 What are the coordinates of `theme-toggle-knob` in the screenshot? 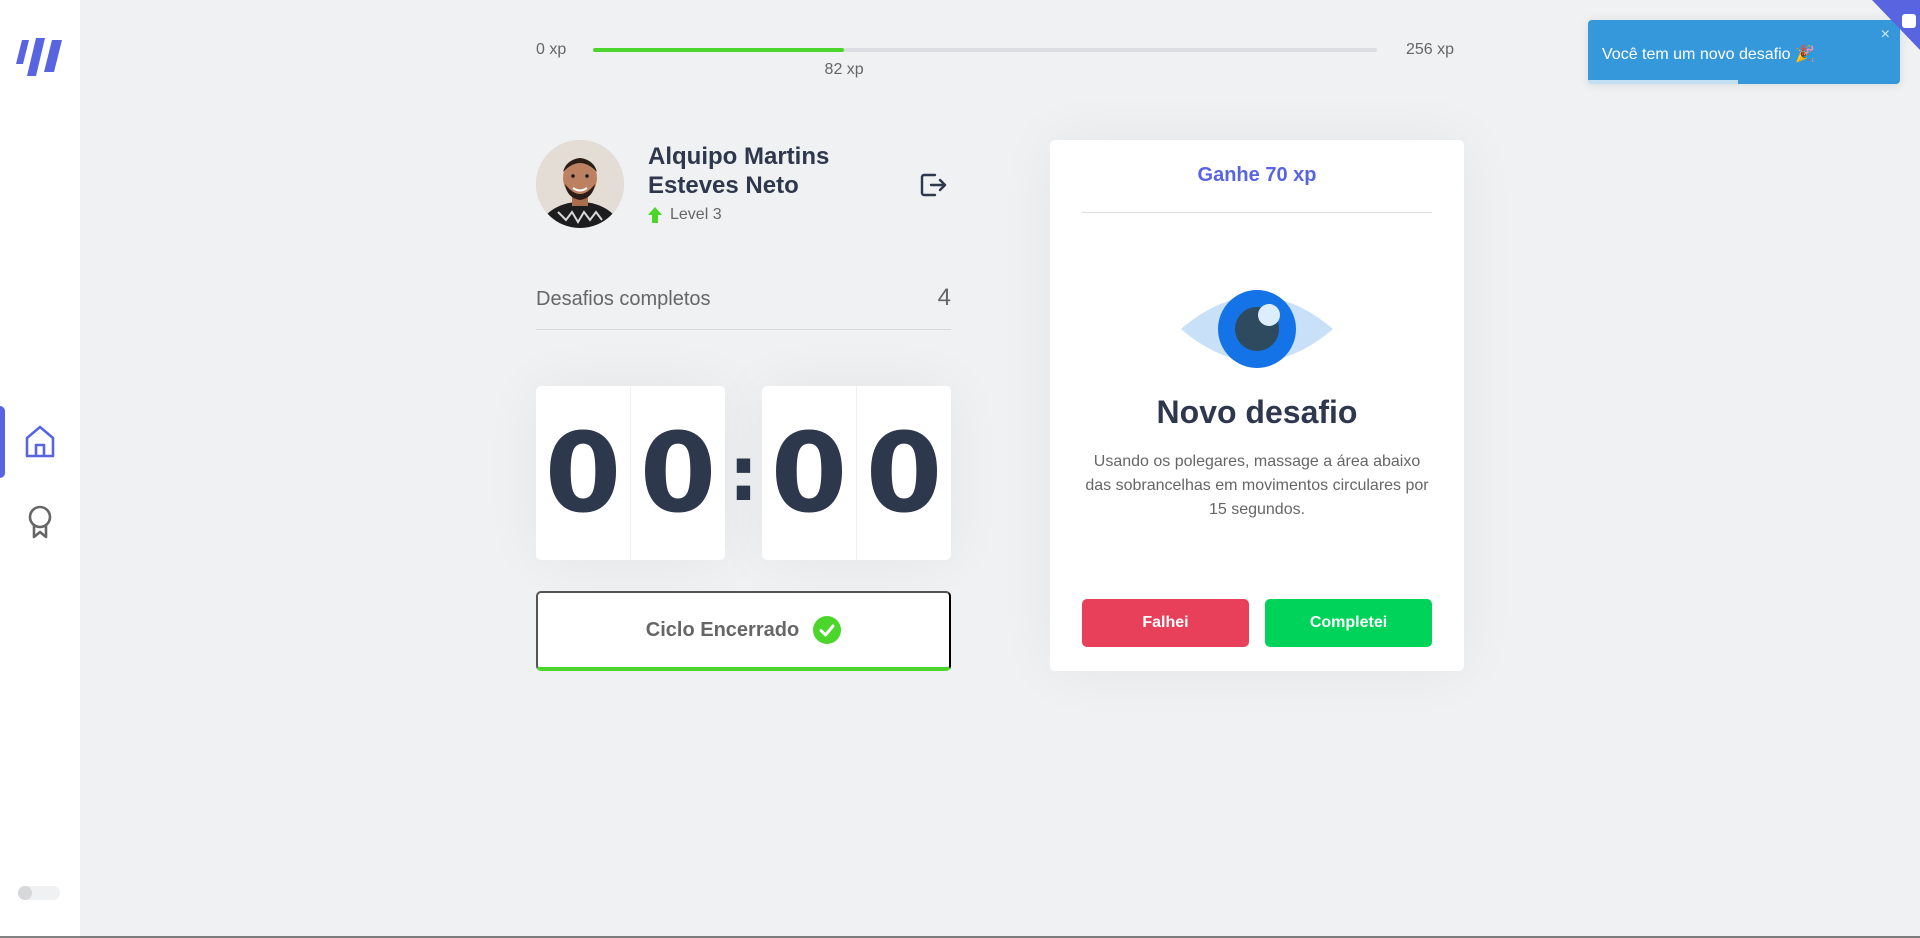 It's located at (25, 893).